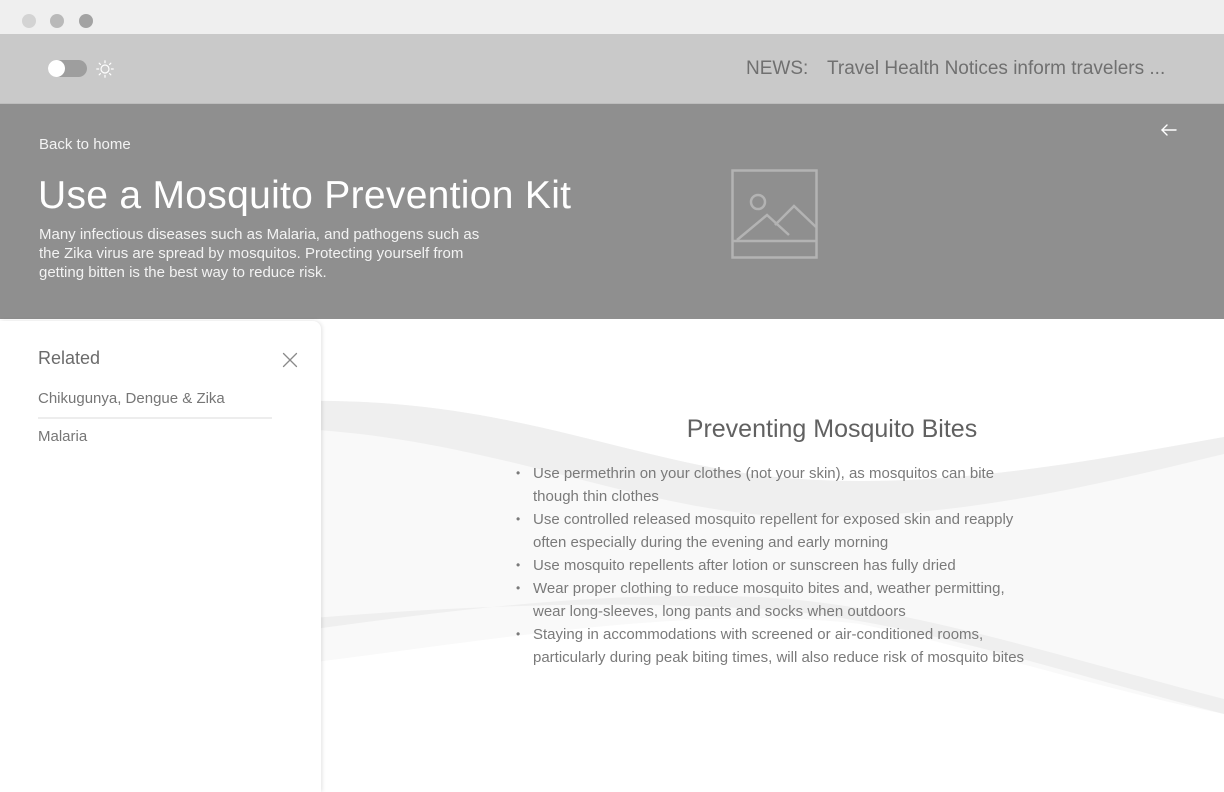  What do you see at coordinates (155, 444) in the screenshot?
I see `related-item-malaria: Malaria` at bounding box center [155, 444].